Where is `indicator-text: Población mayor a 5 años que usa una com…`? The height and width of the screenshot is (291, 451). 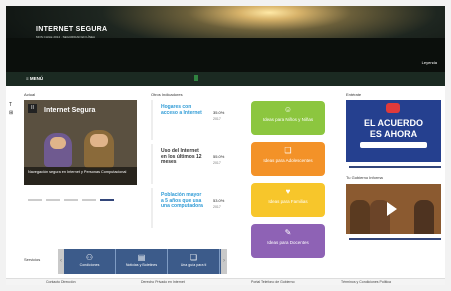 indicator-text: Población mayor a 5 años que usa una com… is located at coordinates (182, 200).